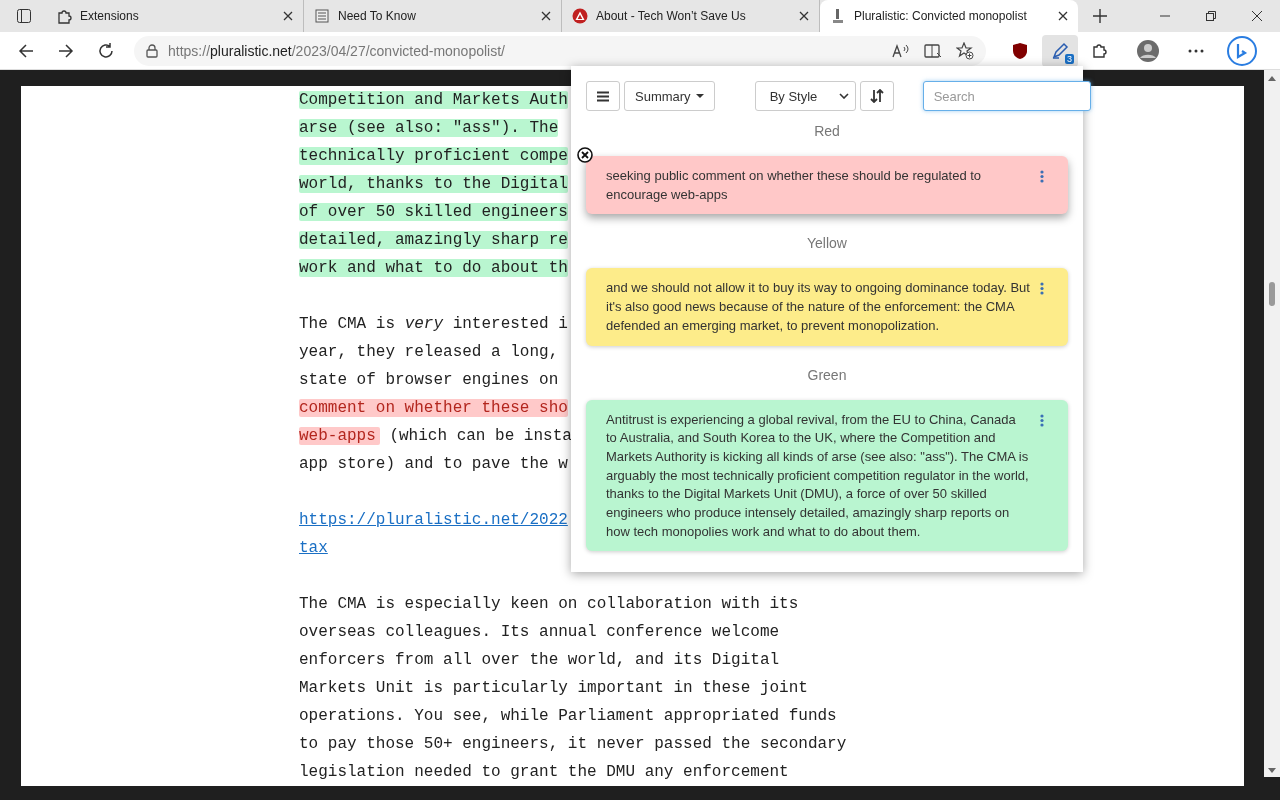 The height and width of the screenshot is (800, 1280). I want to click on forward-arrow-icon, so click(66, 50).